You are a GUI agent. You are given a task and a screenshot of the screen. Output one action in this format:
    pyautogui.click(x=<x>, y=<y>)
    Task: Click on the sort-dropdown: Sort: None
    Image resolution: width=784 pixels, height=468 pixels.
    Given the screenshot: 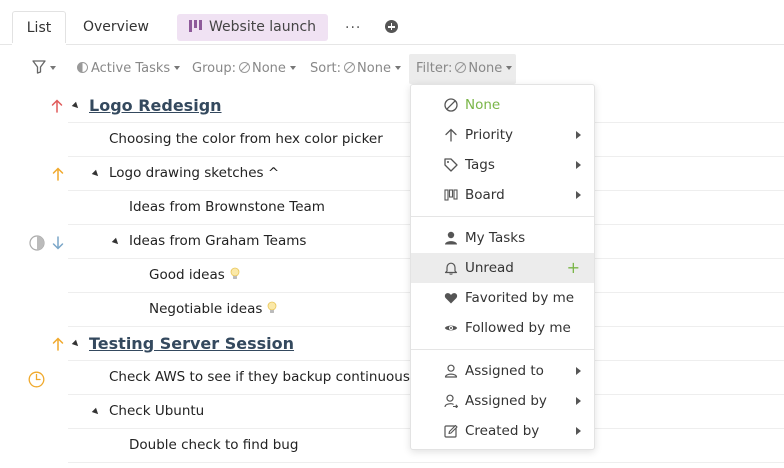 What is the action you would take?
    pyautogui.click(x=355, y=69)
    